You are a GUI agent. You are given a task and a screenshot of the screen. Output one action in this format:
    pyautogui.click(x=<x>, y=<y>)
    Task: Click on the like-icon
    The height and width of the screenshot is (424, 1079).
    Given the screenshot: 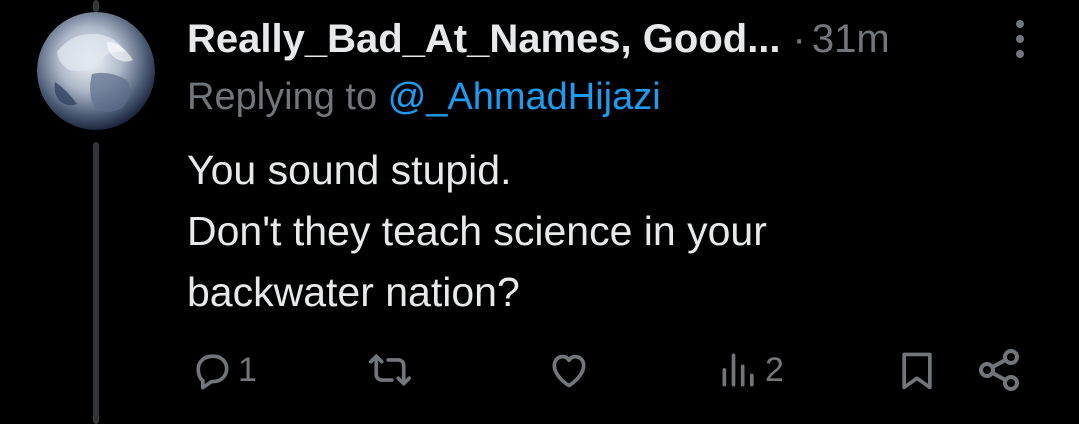 What is the action you would take?
    pyautogui.click(x=569, y=371)
    